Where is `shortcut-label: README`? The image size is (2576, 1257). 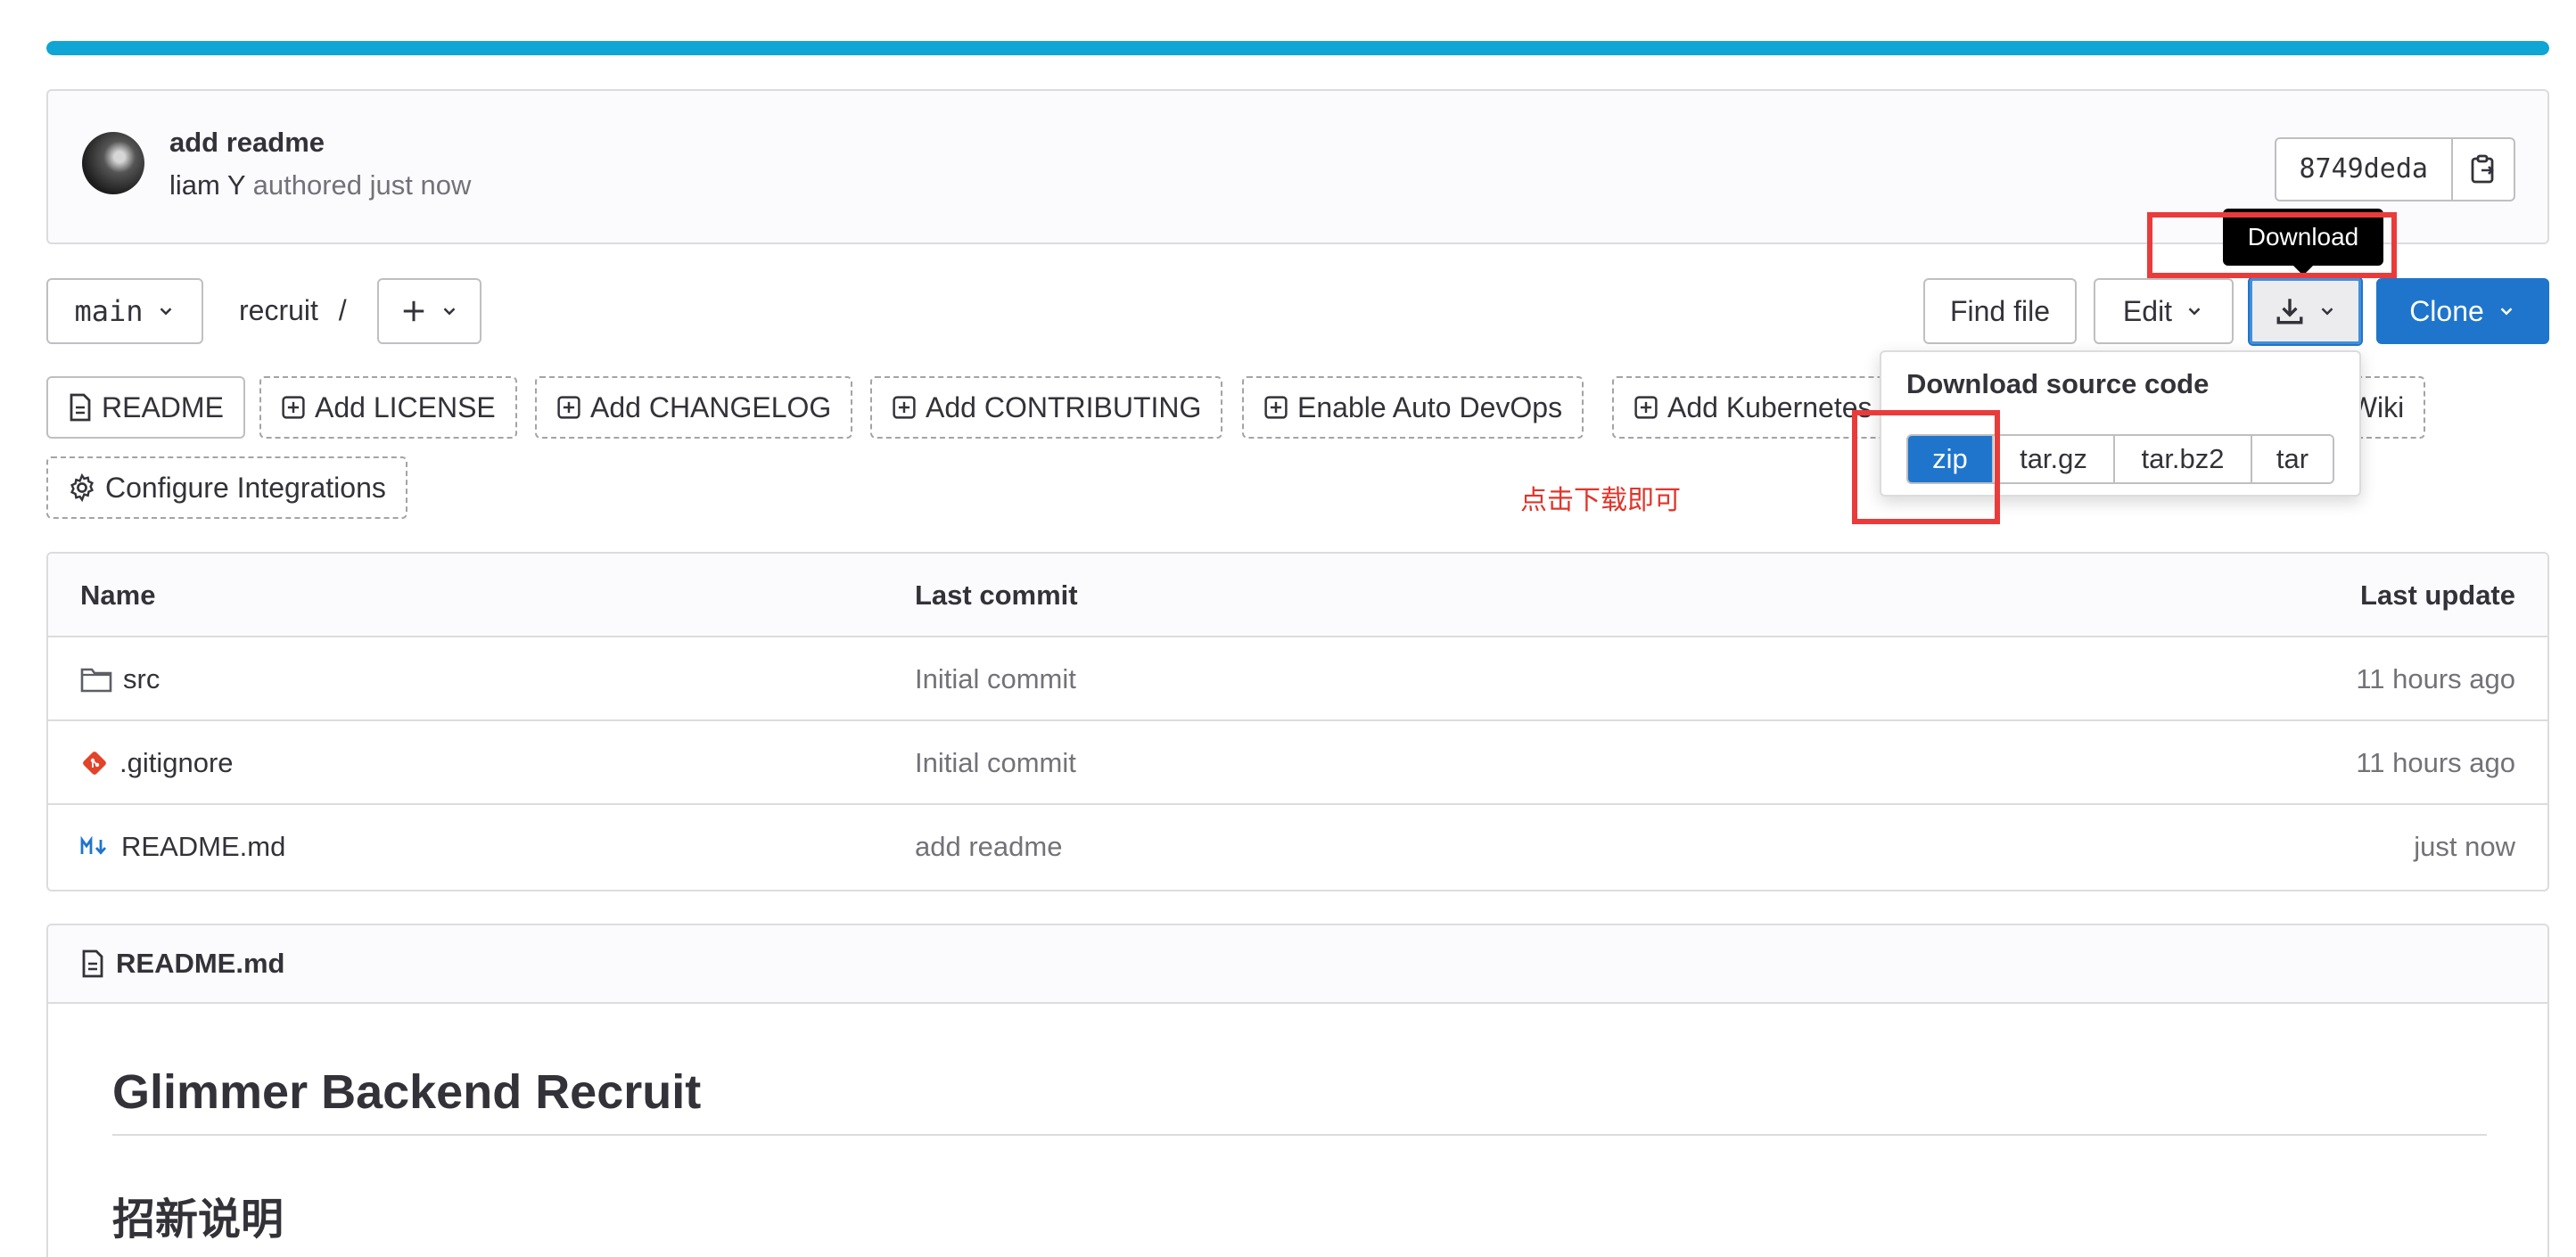 shortcut-label: README is located at coordinates (163, 406).